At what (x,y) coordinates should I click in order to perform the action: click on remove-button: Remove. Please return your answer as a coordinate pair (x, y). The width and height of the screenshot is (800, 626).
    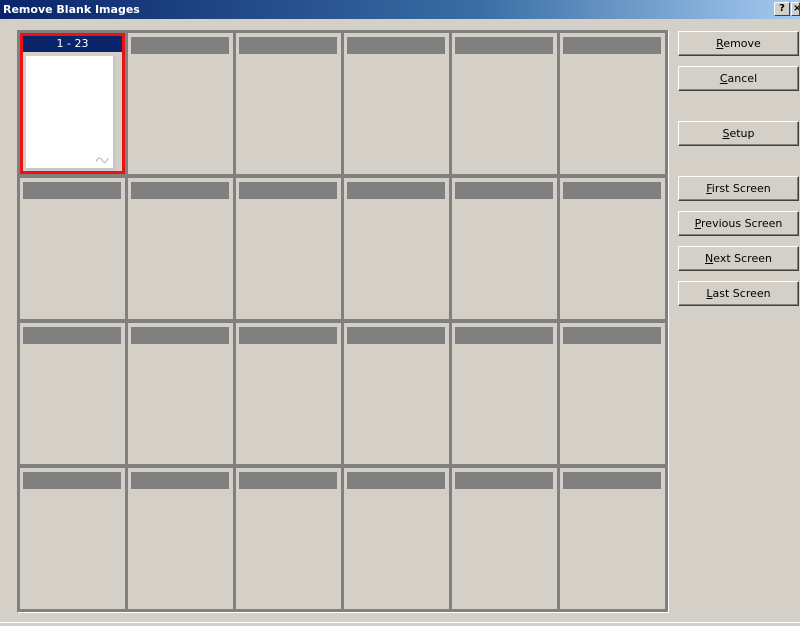
    Looking at the image, I should click on (738, 43).